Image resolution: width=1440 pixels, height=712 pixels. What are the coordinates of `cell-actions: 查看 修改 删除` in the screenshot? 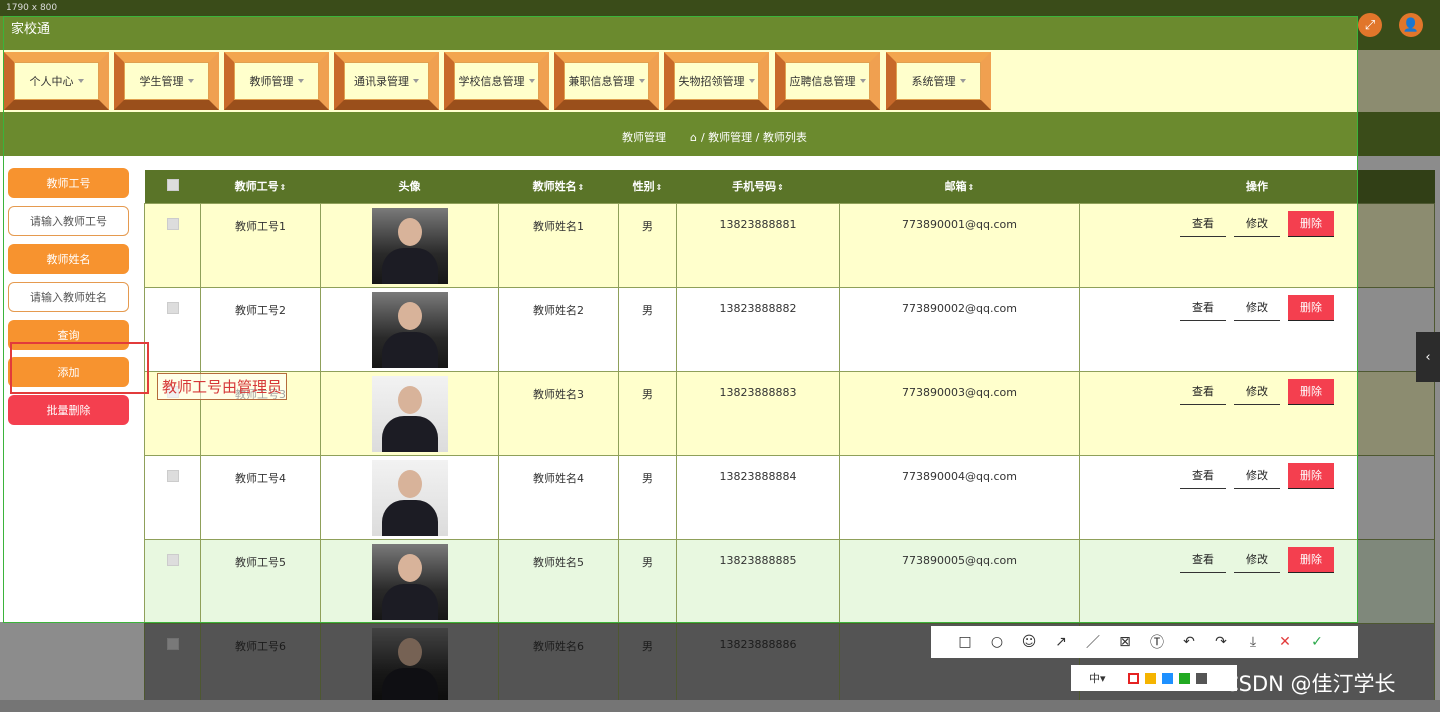 It's located at (1257, 497).